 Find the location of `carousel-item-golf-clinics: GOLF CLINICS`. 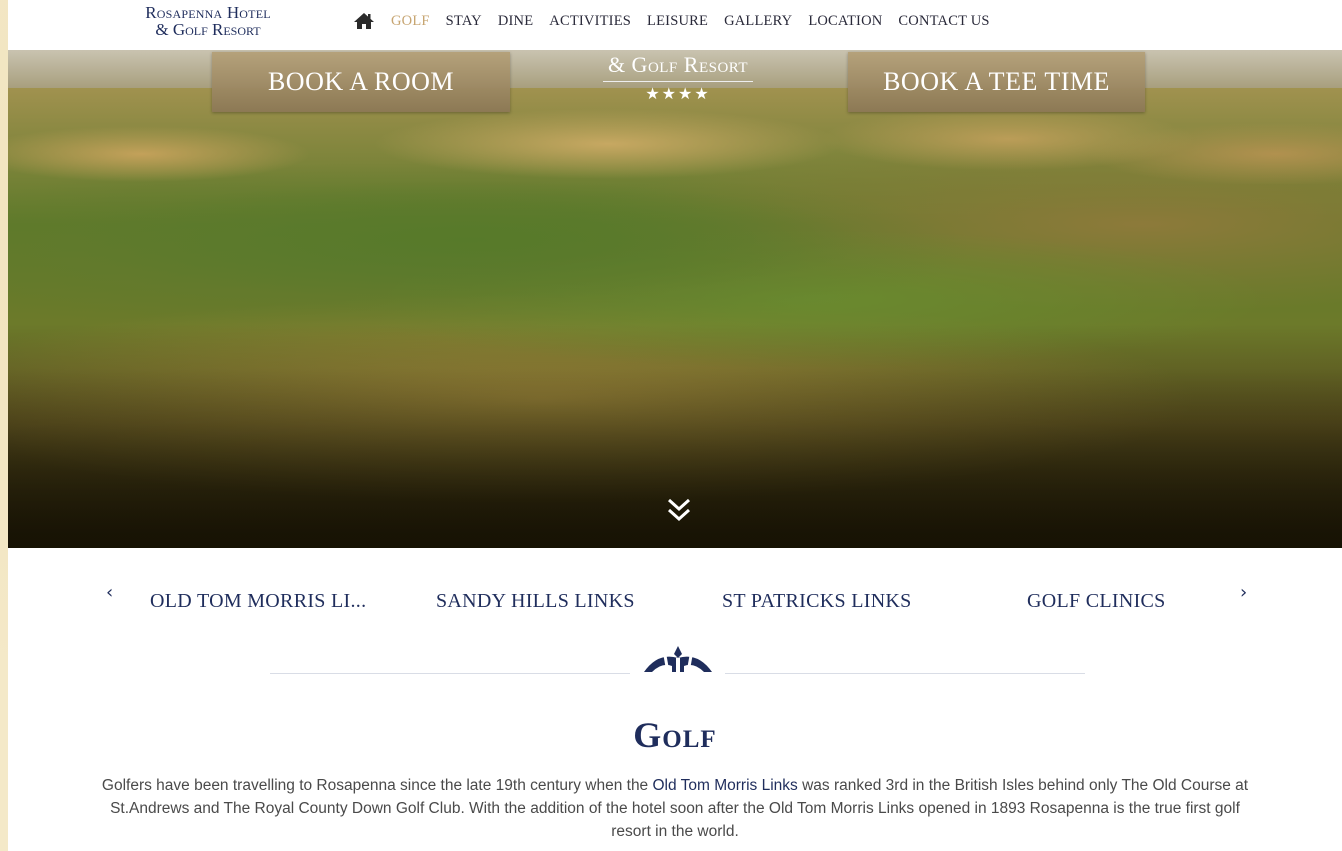

carousel-item-golf-clinics: GOLF CLINICS is located at coordinates (1096, 601).